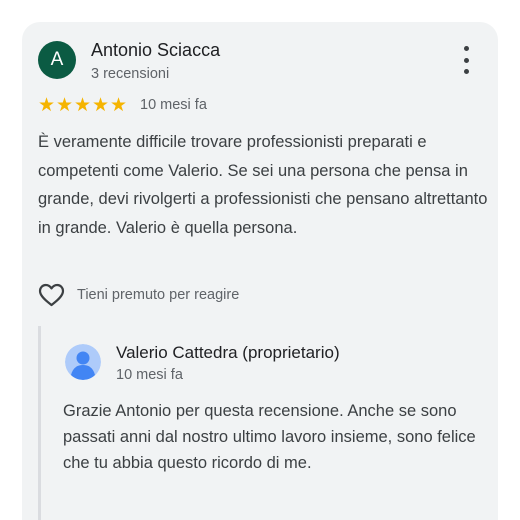  What do you see at coordinates (149, 375) in the screenshot?
I see `reply-date: 10 mesi fa` at bounding box center [149, 375].